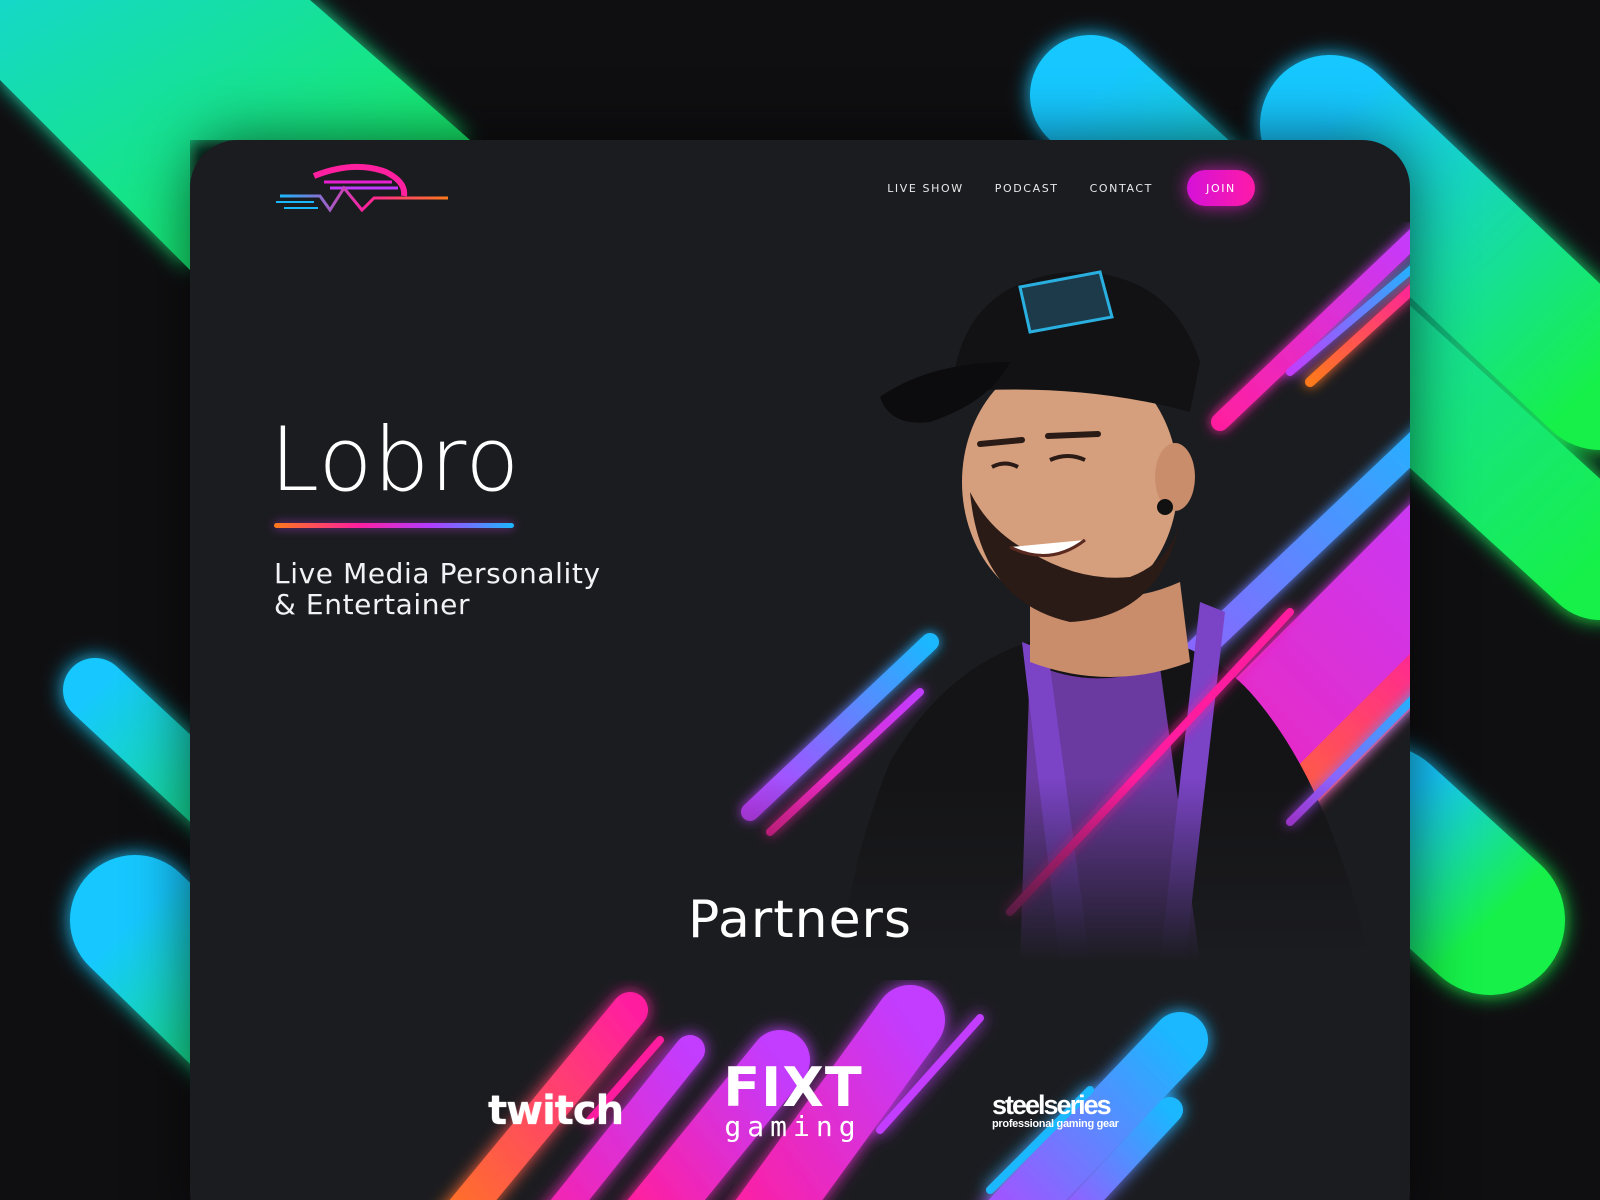 The image size is (1600, 1200). Describe the element at coordinates (556, 1111) in the screenshot. I see `twitch-logo: twitch` at that location.